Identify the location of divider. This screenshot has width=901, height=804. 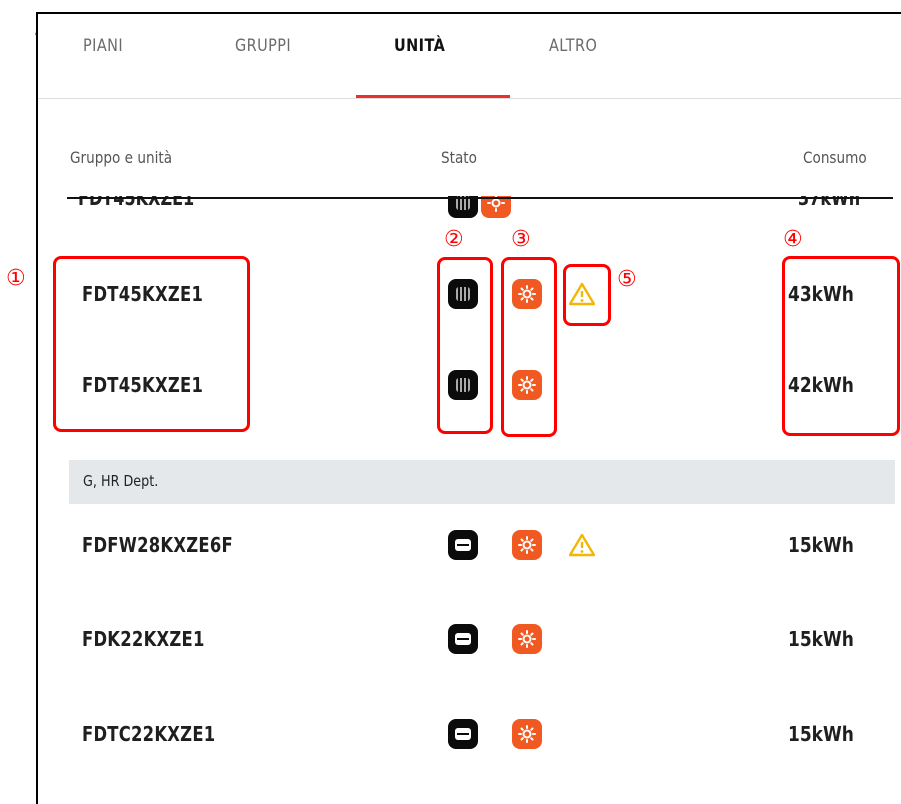
(480, 198).